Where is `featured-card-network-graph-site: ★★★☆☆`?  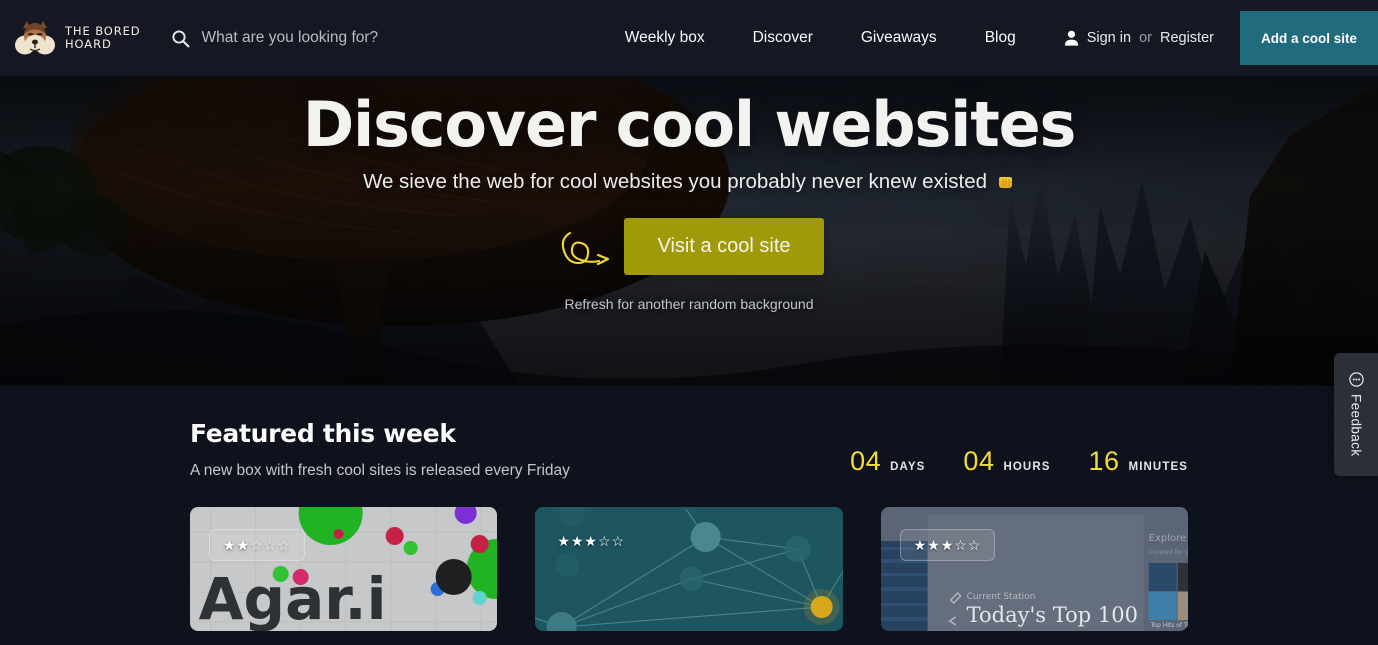 featured-card-network-graph-site: ★★★☆☆ is located at coordinates (689, 569).